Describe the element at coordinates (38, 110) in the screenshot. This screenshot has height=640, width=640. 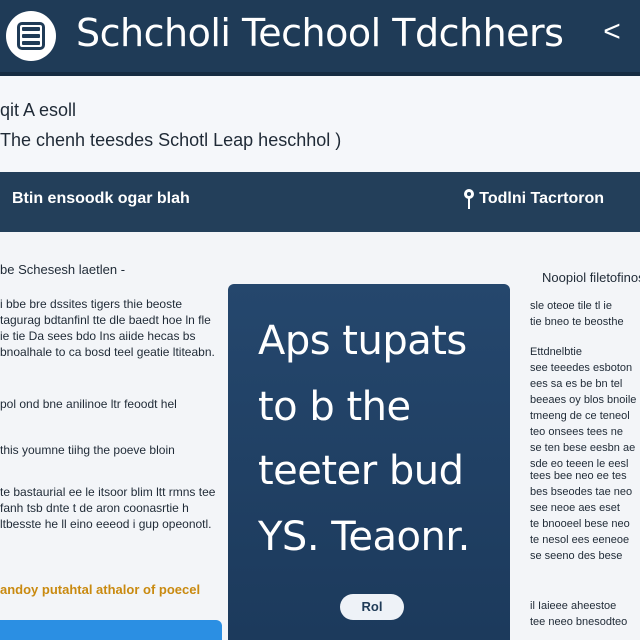
I see `intro-title: qit A esoll` at that location.